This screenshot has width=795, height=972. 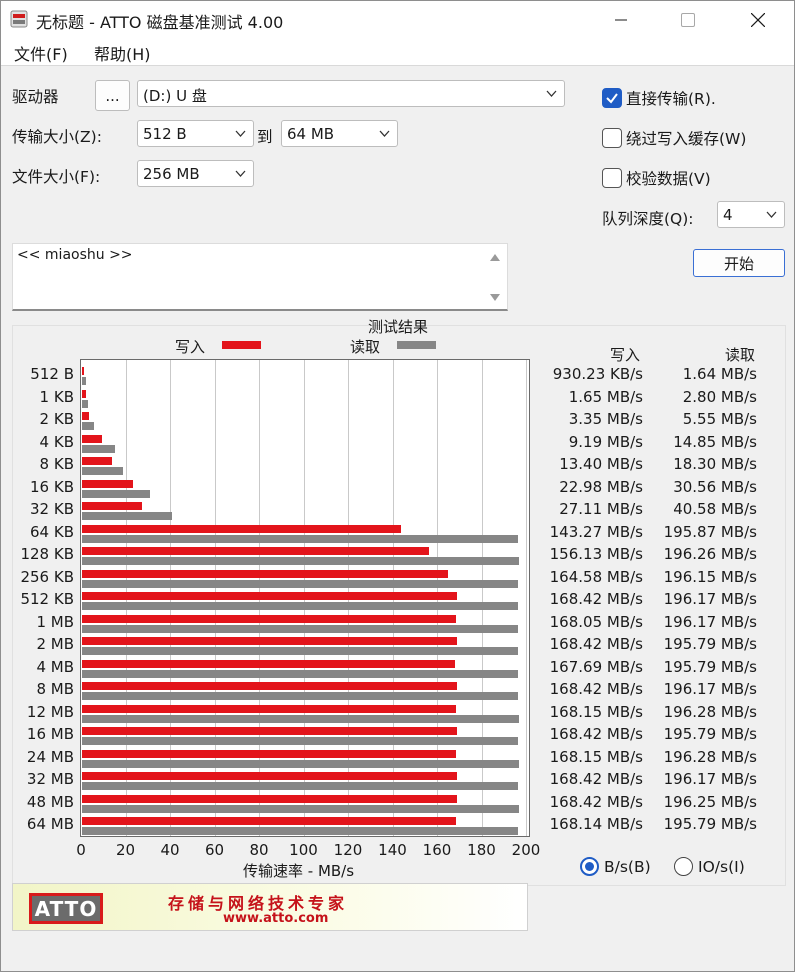 I want to click on menu-file: 文件(F), so click(x=41, y=53).